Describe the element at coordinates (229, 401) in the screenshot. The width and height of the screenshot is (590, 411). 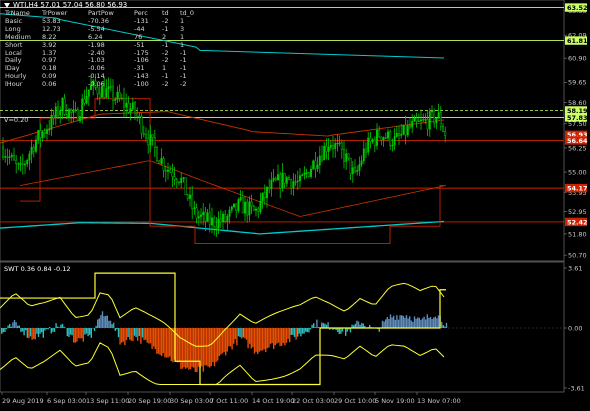
I see `time-axis-label: 7 Oct 11:00` at that location.